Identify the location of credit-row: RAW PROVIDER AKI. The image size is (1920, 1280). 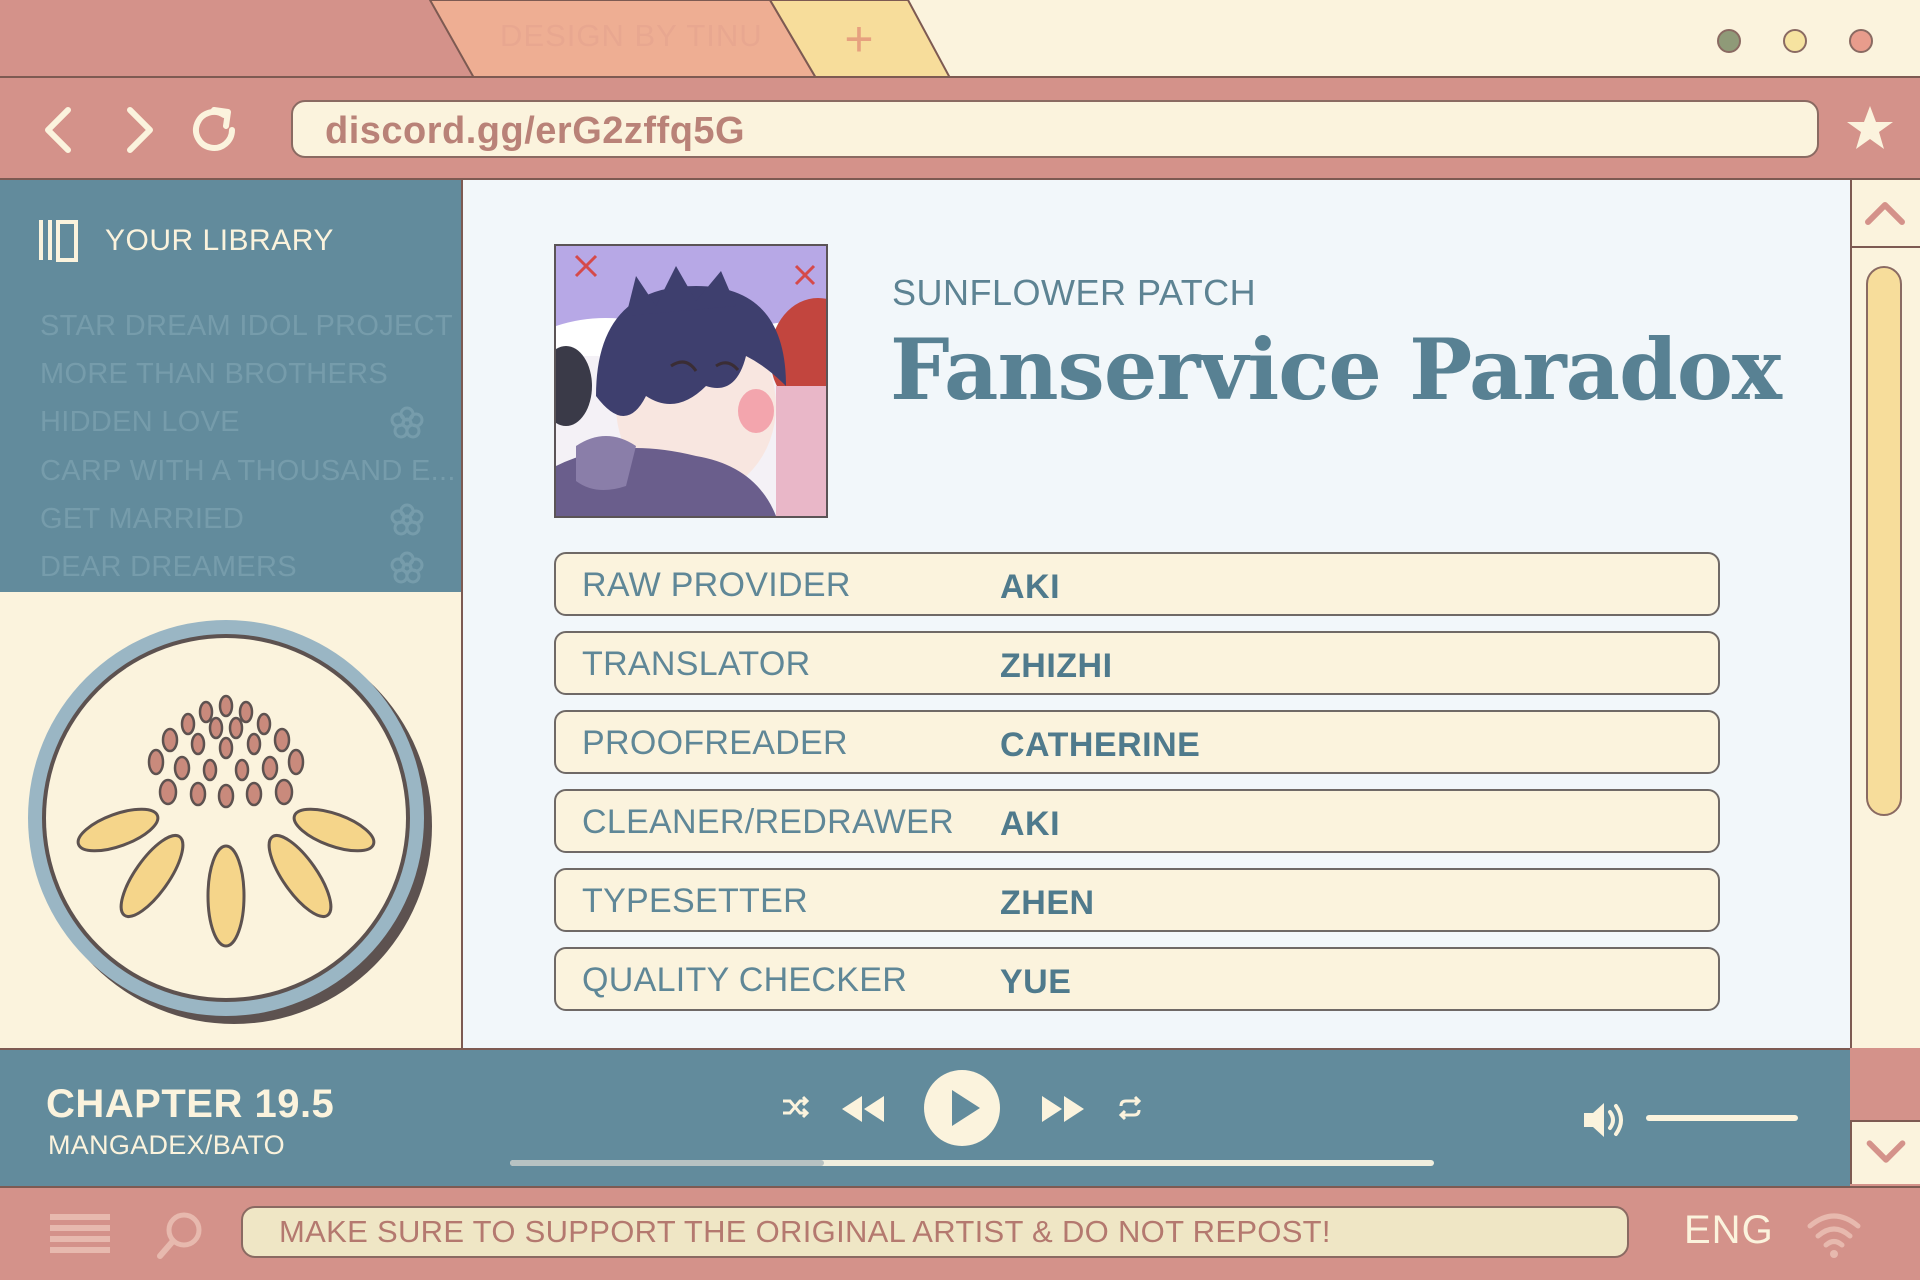
(1137, 584).